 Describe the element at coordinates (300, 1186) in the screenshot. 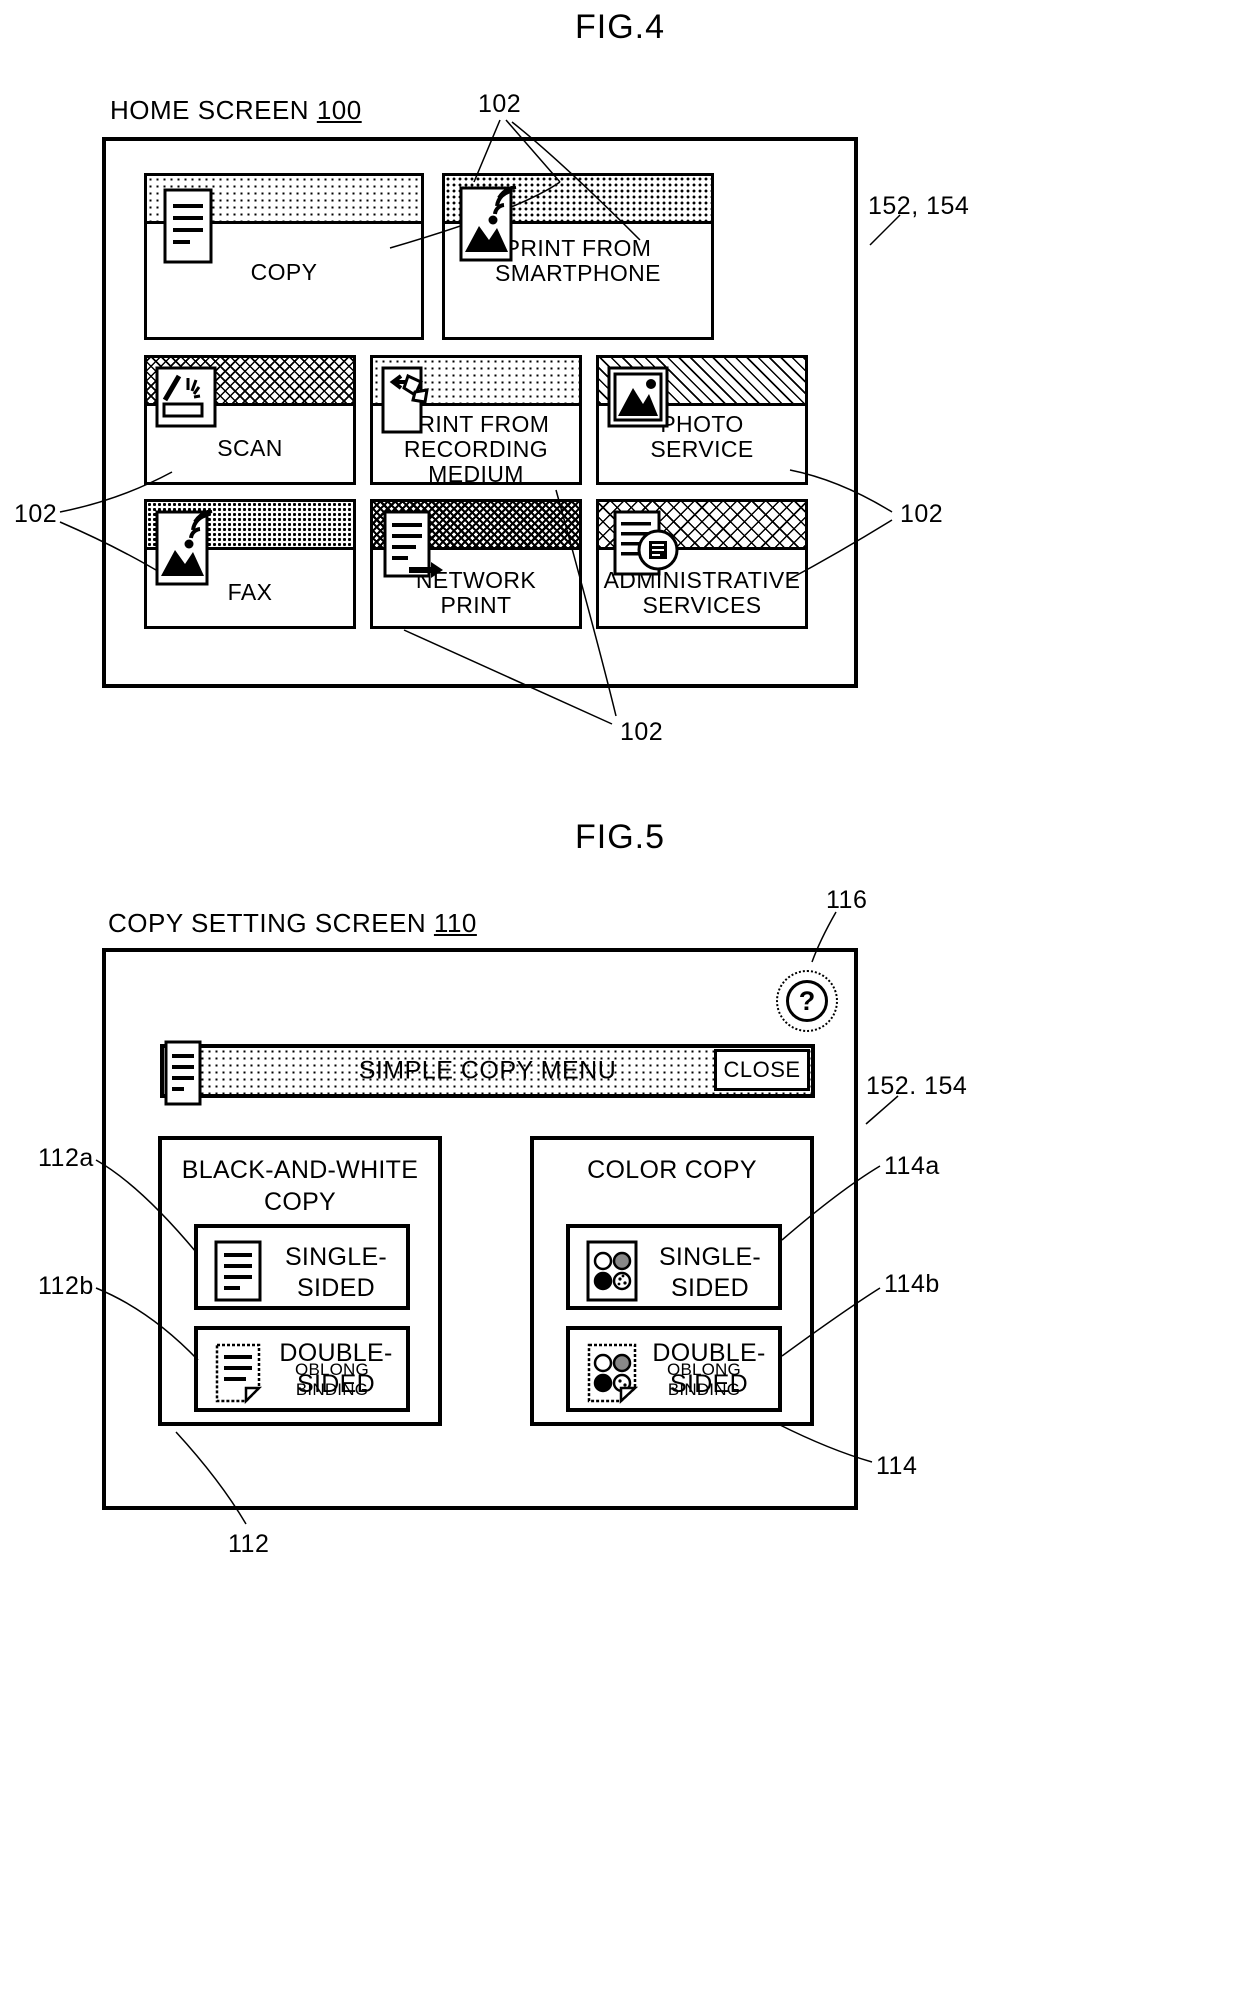

I see `group-title-black-and-white-copy: BLACK-AND-WHITE COPY` at that location.